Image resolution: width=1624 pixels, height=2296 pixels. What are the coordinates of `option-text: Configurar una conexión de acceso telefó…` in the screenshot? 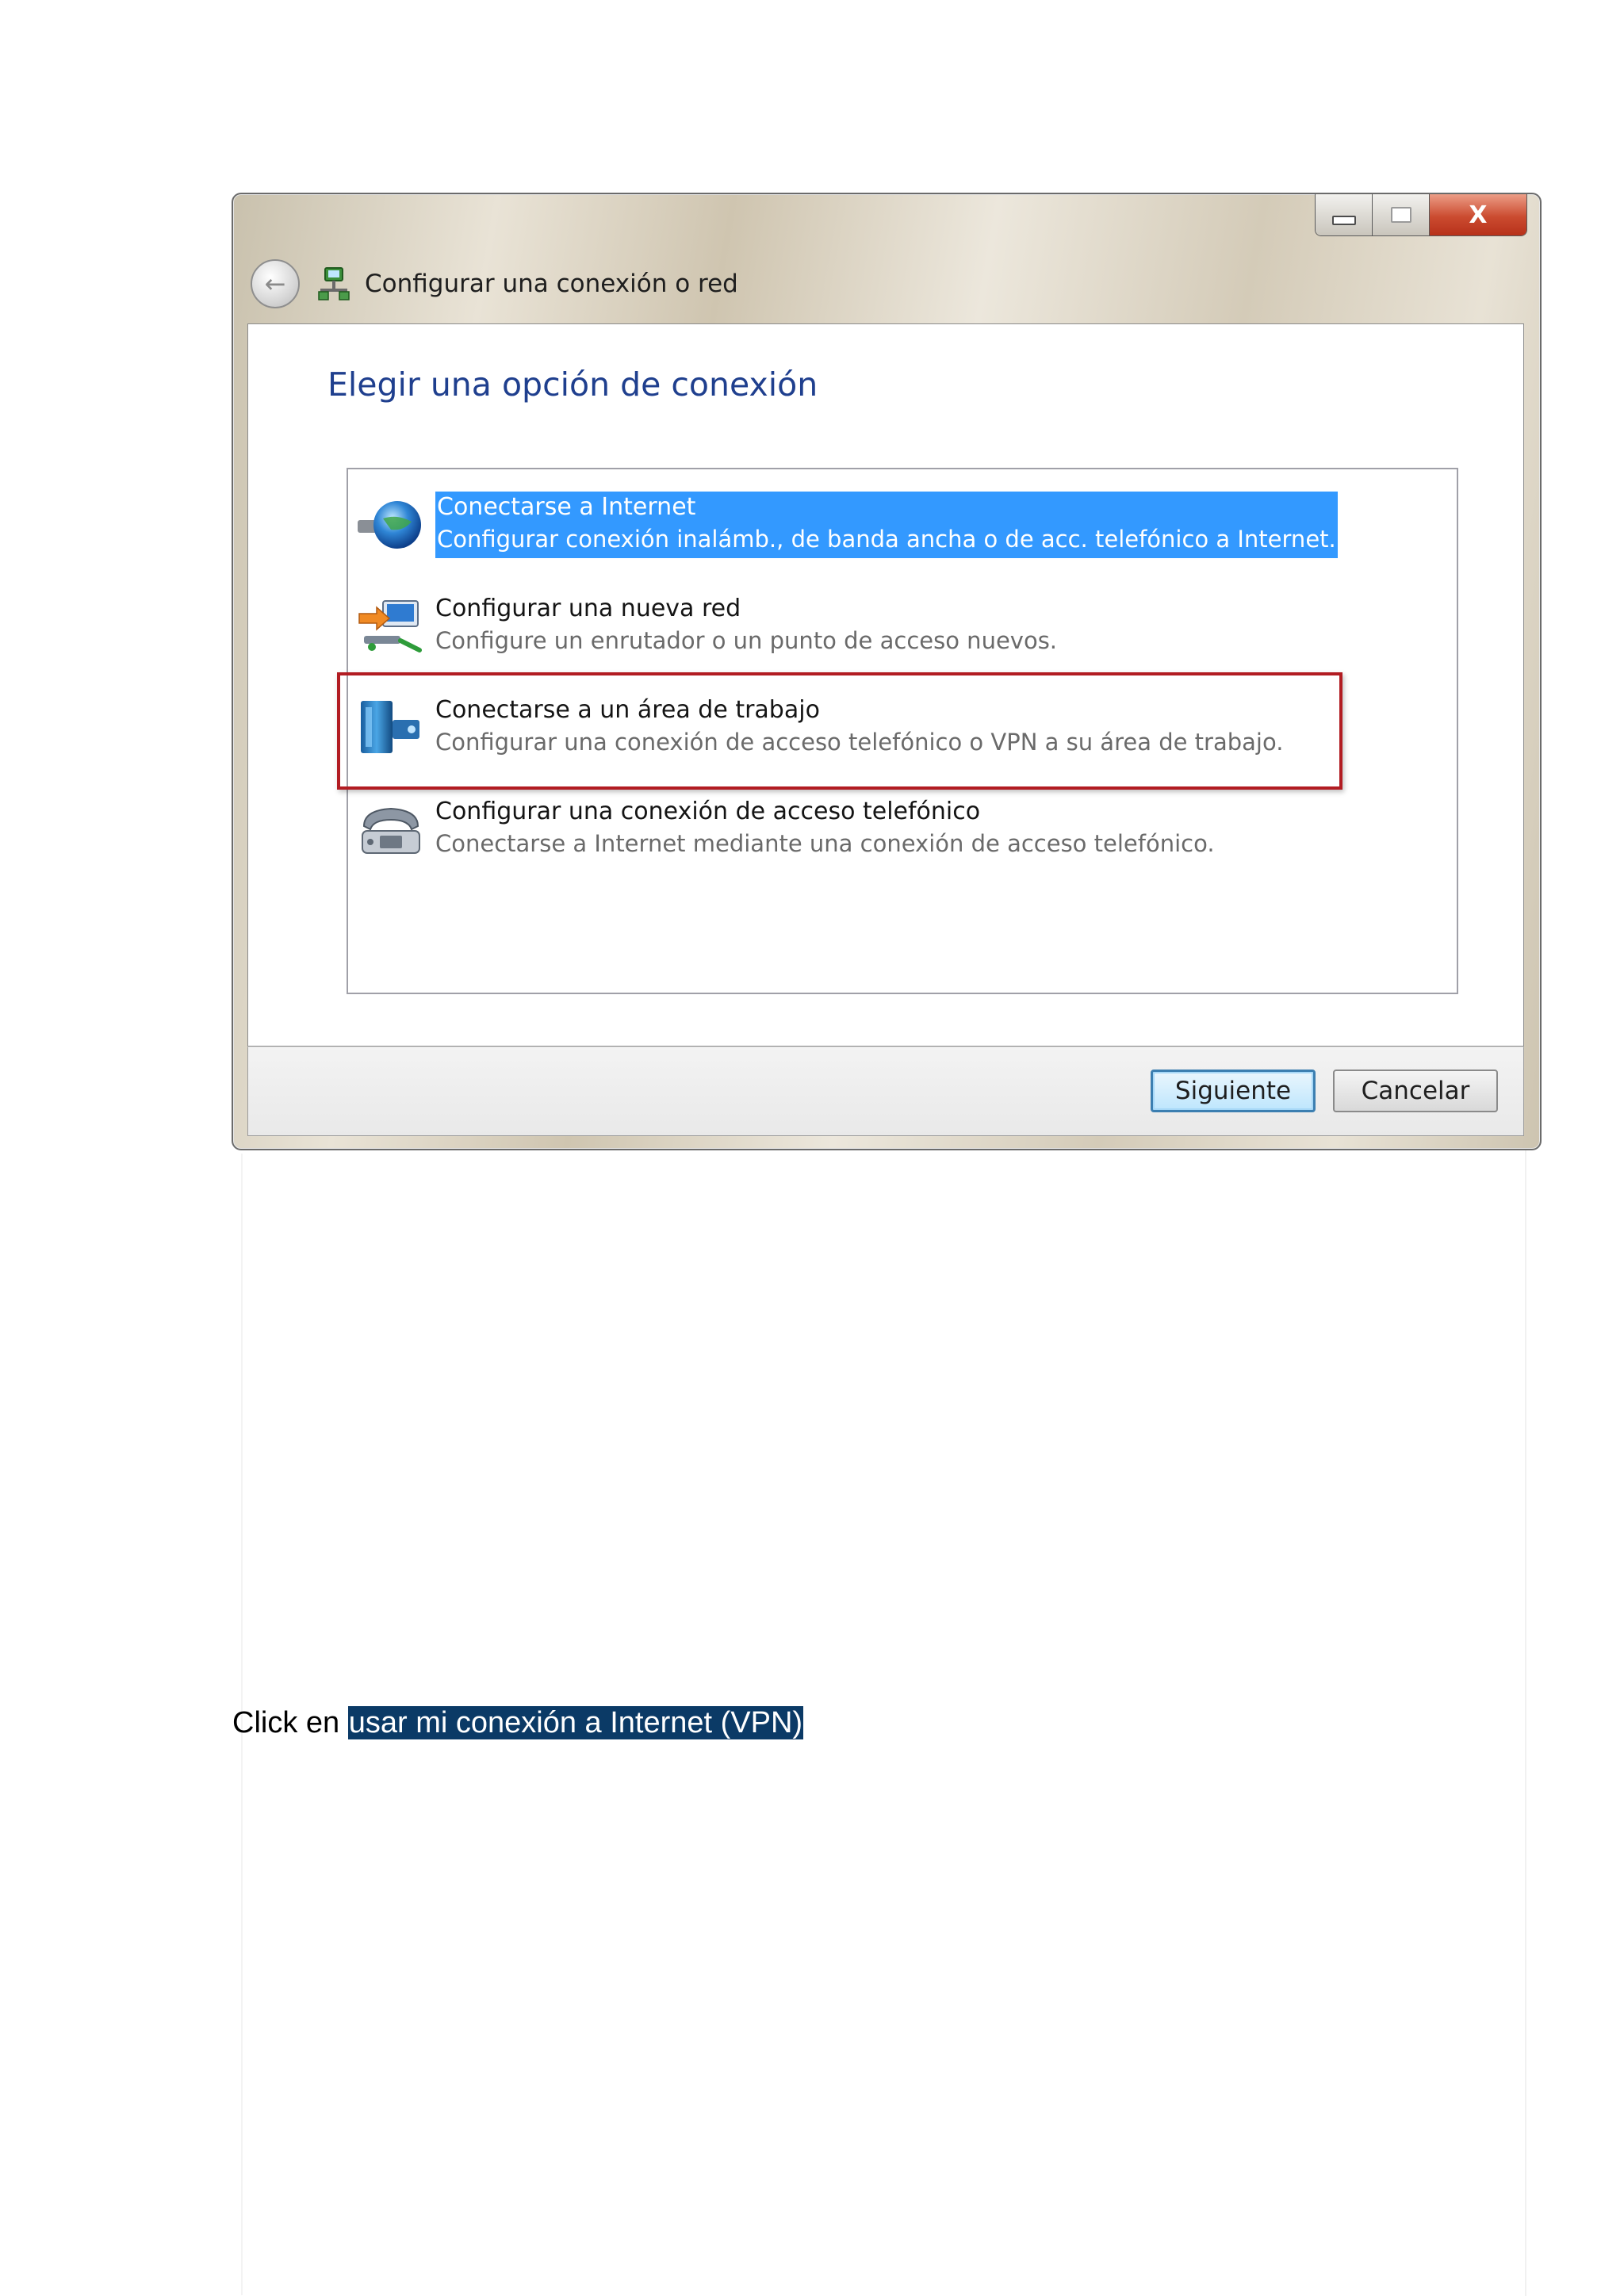 It's located at (825, 828).